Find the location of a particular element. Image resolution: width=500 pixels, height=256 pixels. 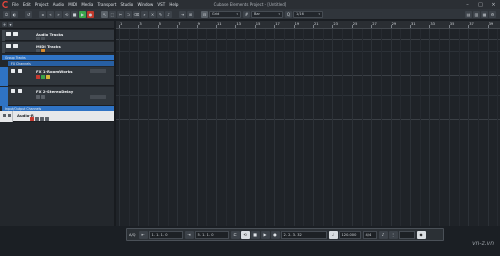

position-display: 2. 2. 3. 32 is located at coordinates (303, 234).